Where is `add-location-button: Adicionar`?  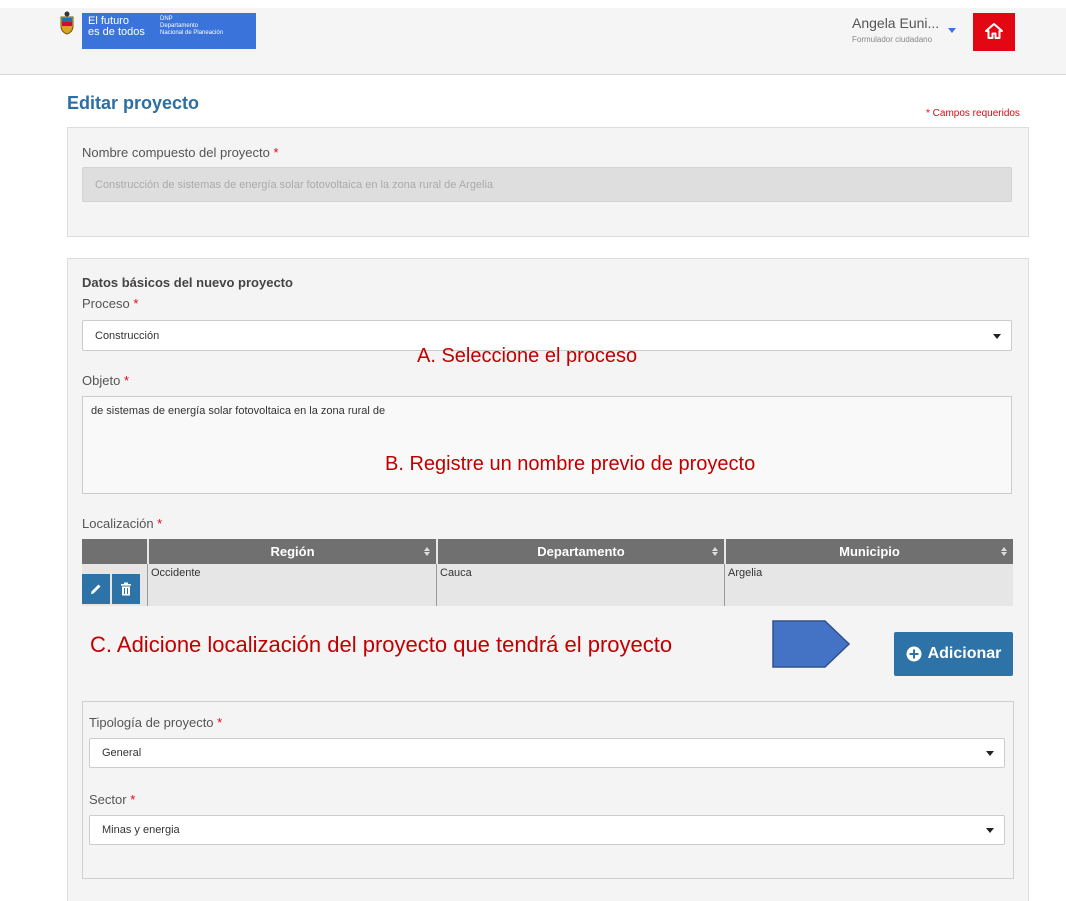
add-location-button: Adicionar is located at coordinates (953, 654).